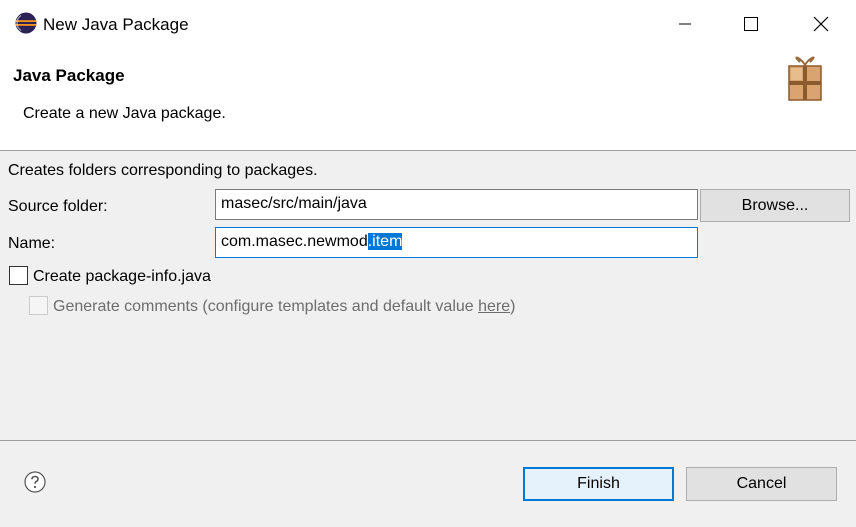 The image size is (856, 527). I want to click on create-package-info-label: Create package-info.java, so click(122, 277).